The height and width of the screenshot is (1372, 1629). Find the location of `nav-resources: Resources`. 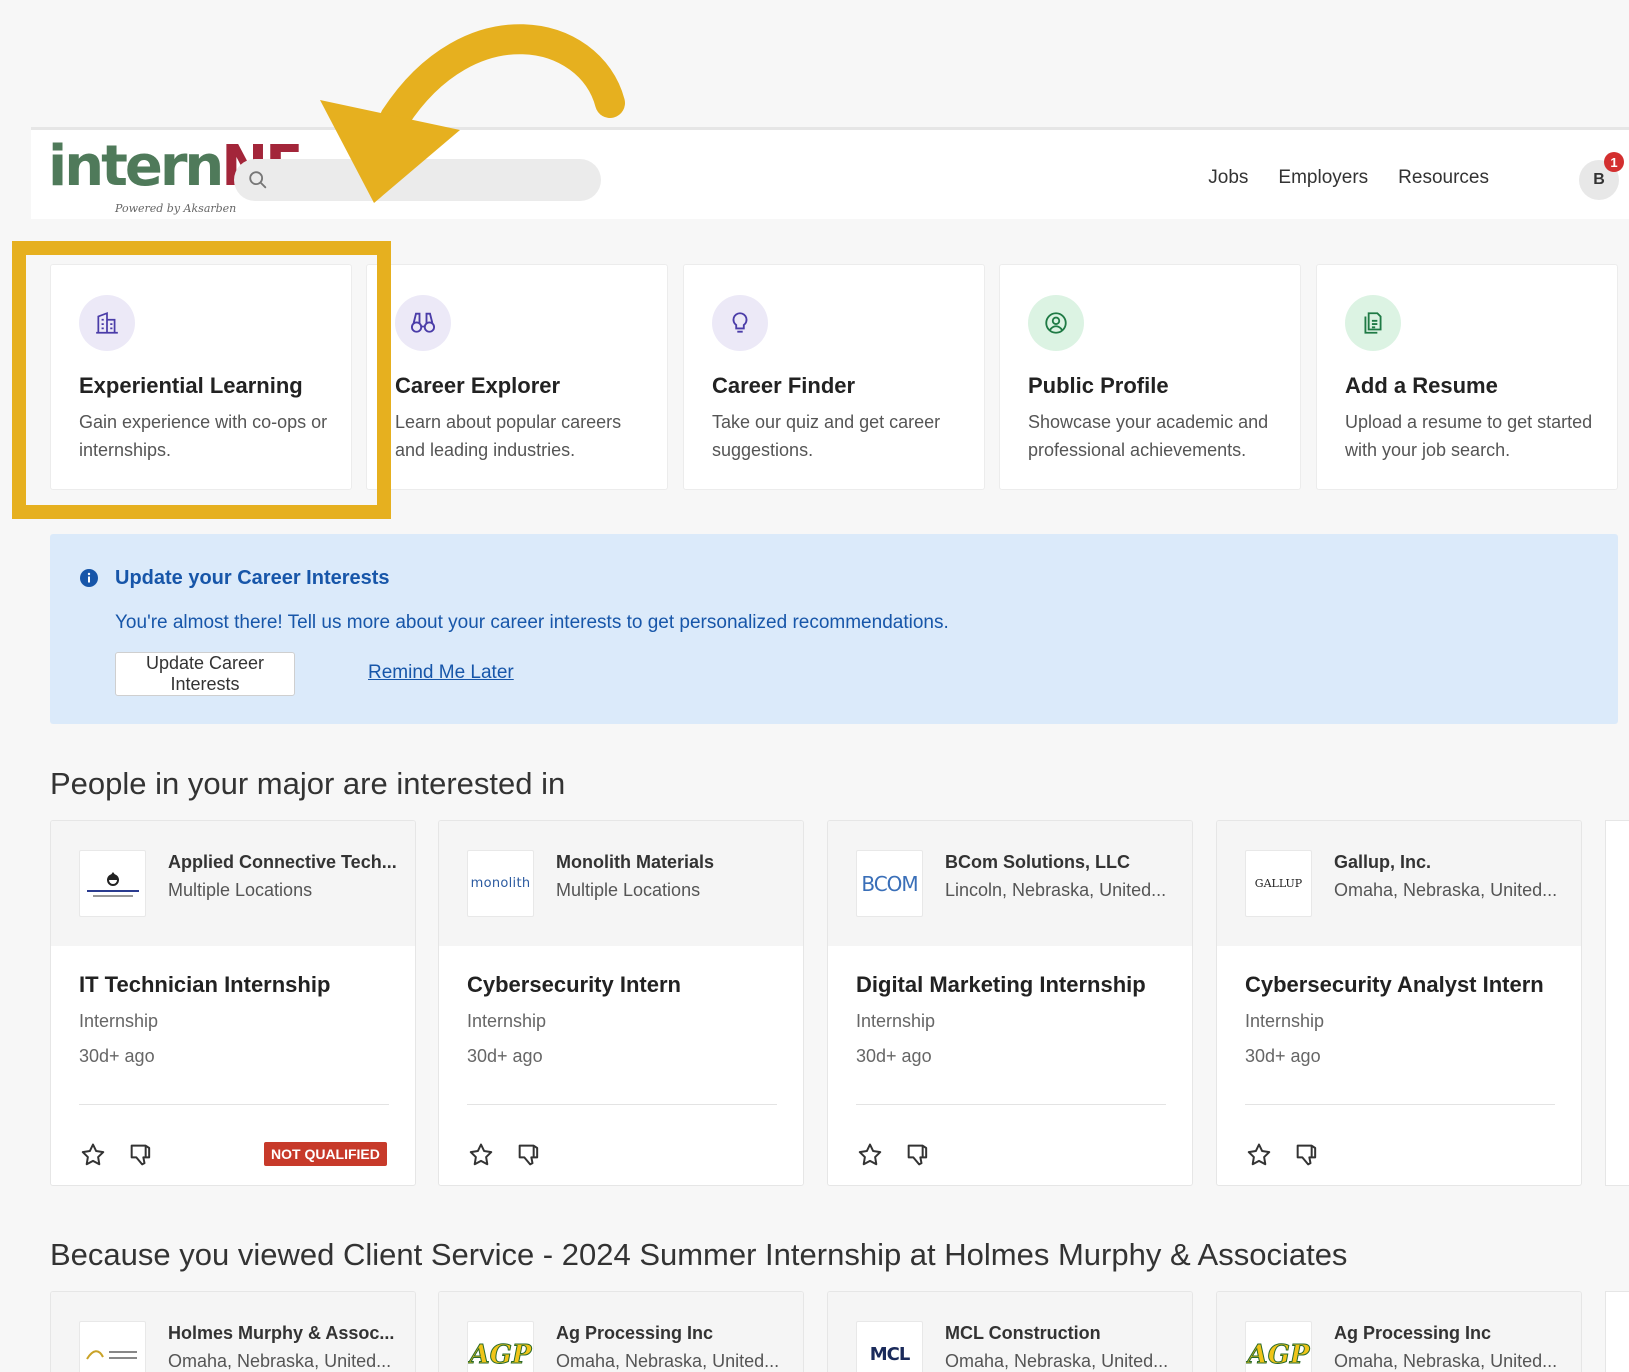

nav-resources: Resources is located at coordinates (1443, 178).